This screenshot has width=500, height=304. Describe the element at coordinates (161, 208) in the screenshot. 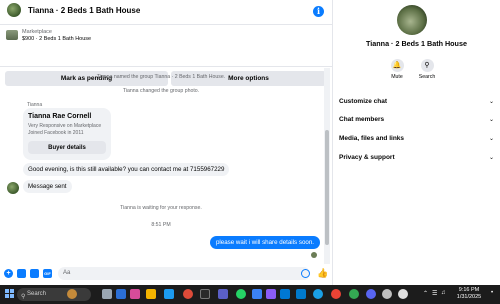

I see `system-message-waiting: Tianna is waiting for your response.` at that location.